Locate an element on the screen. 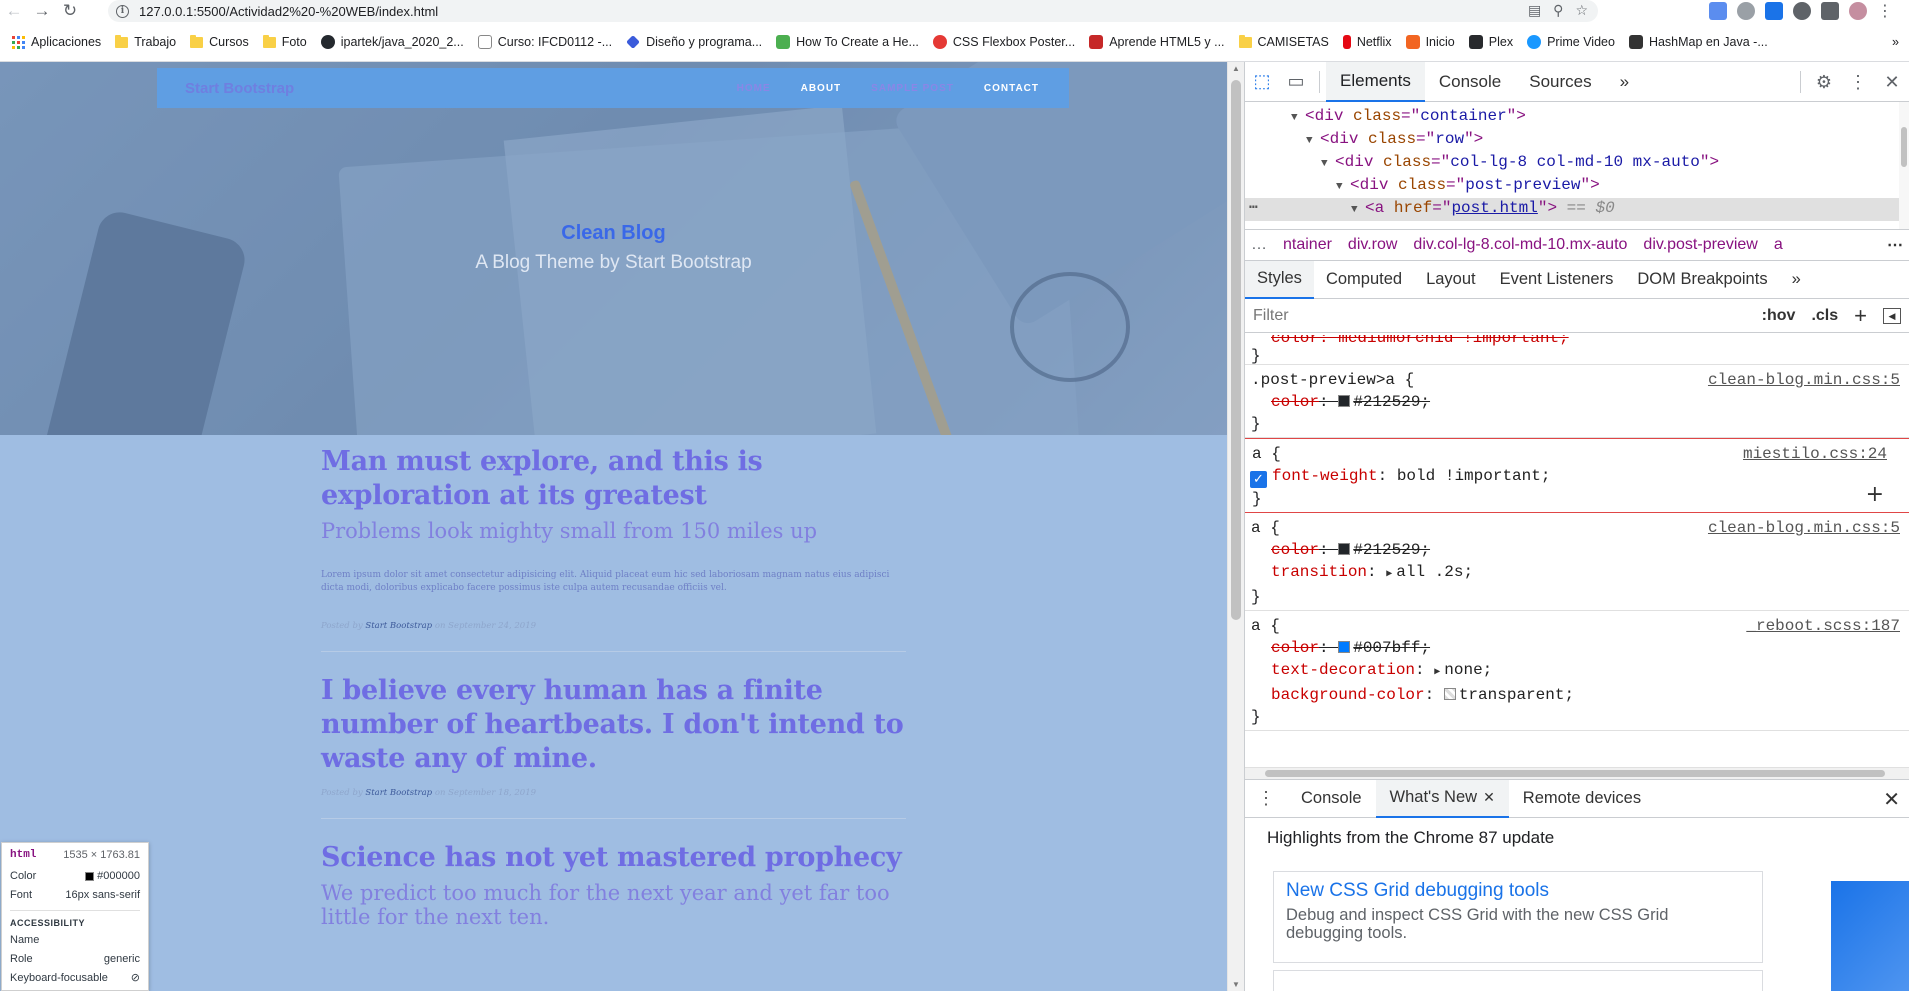 The image size is (1909, 991). transparent-swatch is located at coordinates (1449, 694).